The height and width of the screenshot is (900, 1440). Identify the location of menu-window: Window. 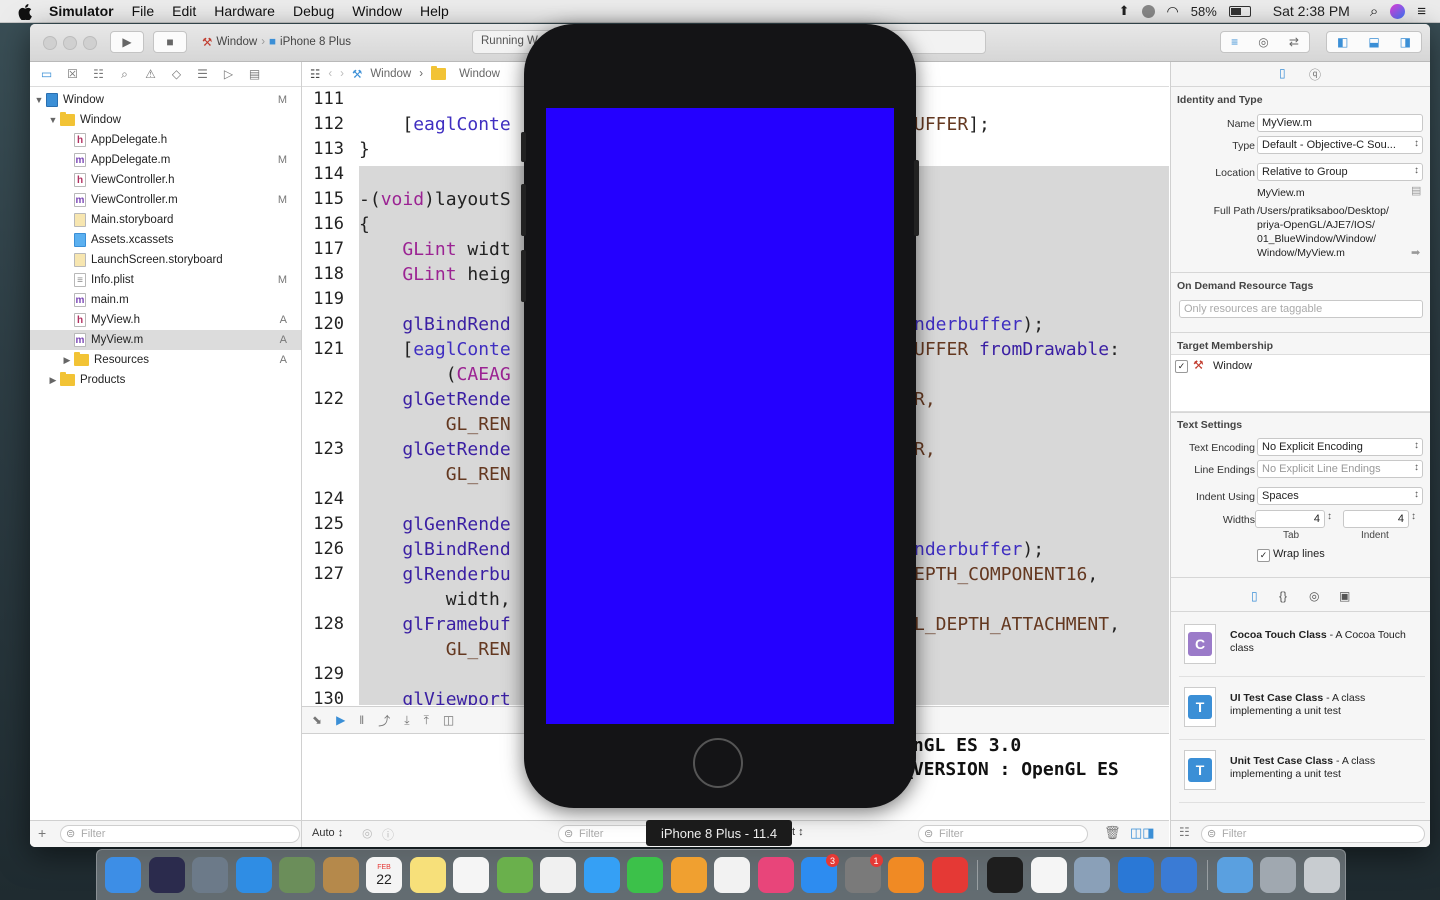
(377, 11).